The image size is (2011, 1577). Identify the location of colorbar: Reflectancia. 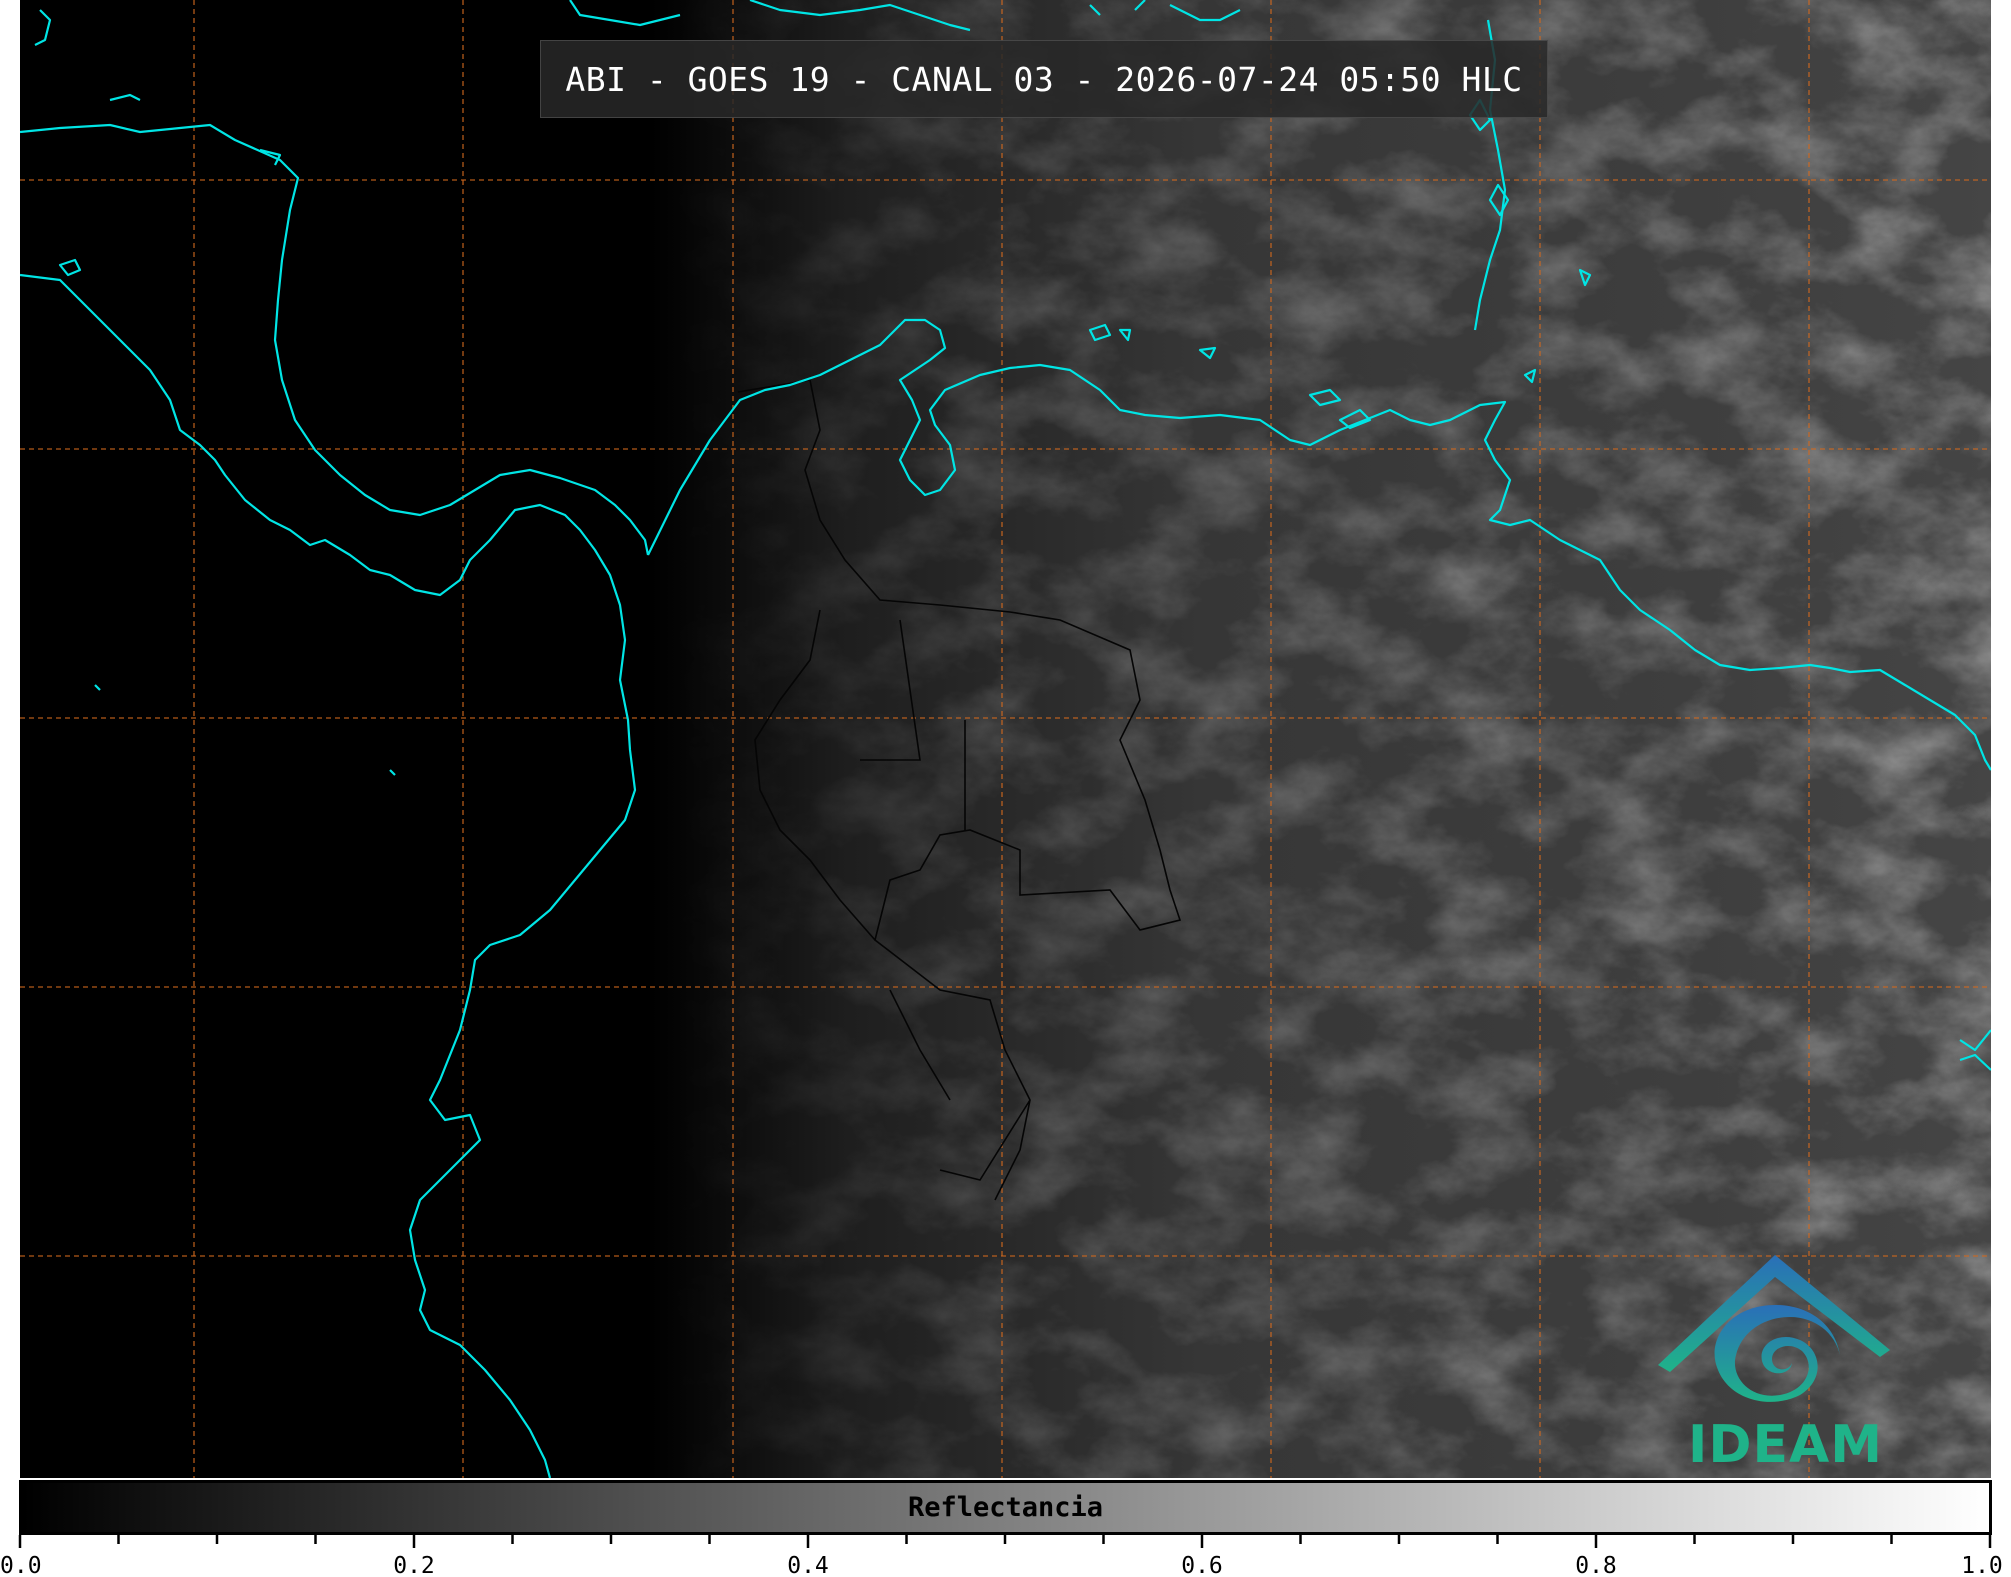
(1005, 1507).